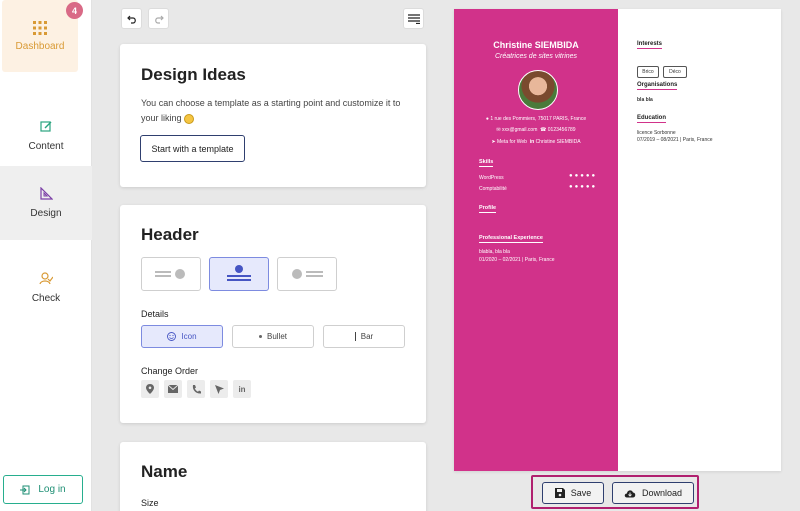  Describe the element at coordinates (662, 493) in the screenshot. I see `download-label: Download` at that location.